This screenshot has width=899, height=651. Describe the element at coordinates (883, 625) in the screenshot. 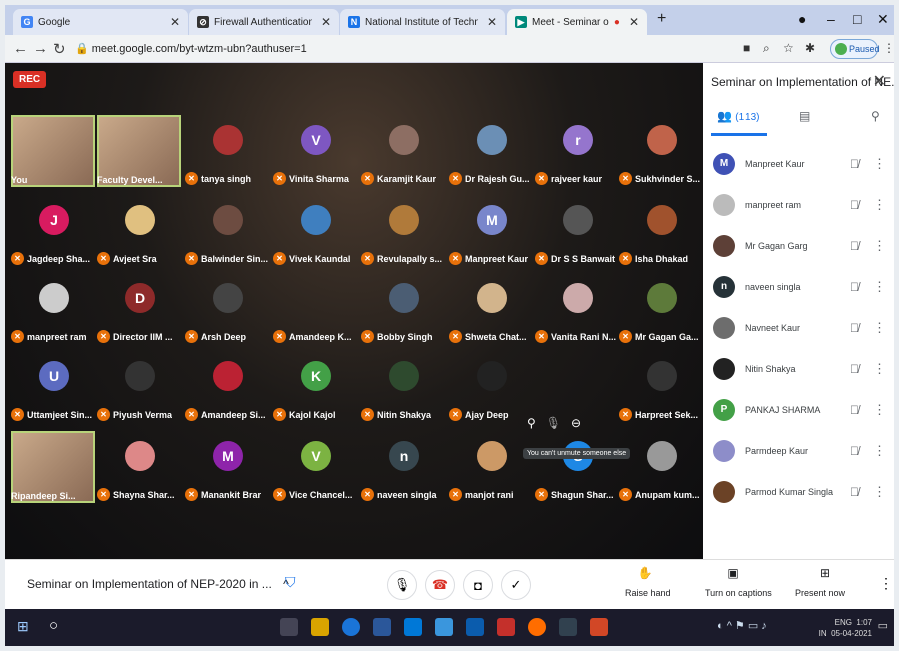

I see `notifications-icon: ▭` at that location.